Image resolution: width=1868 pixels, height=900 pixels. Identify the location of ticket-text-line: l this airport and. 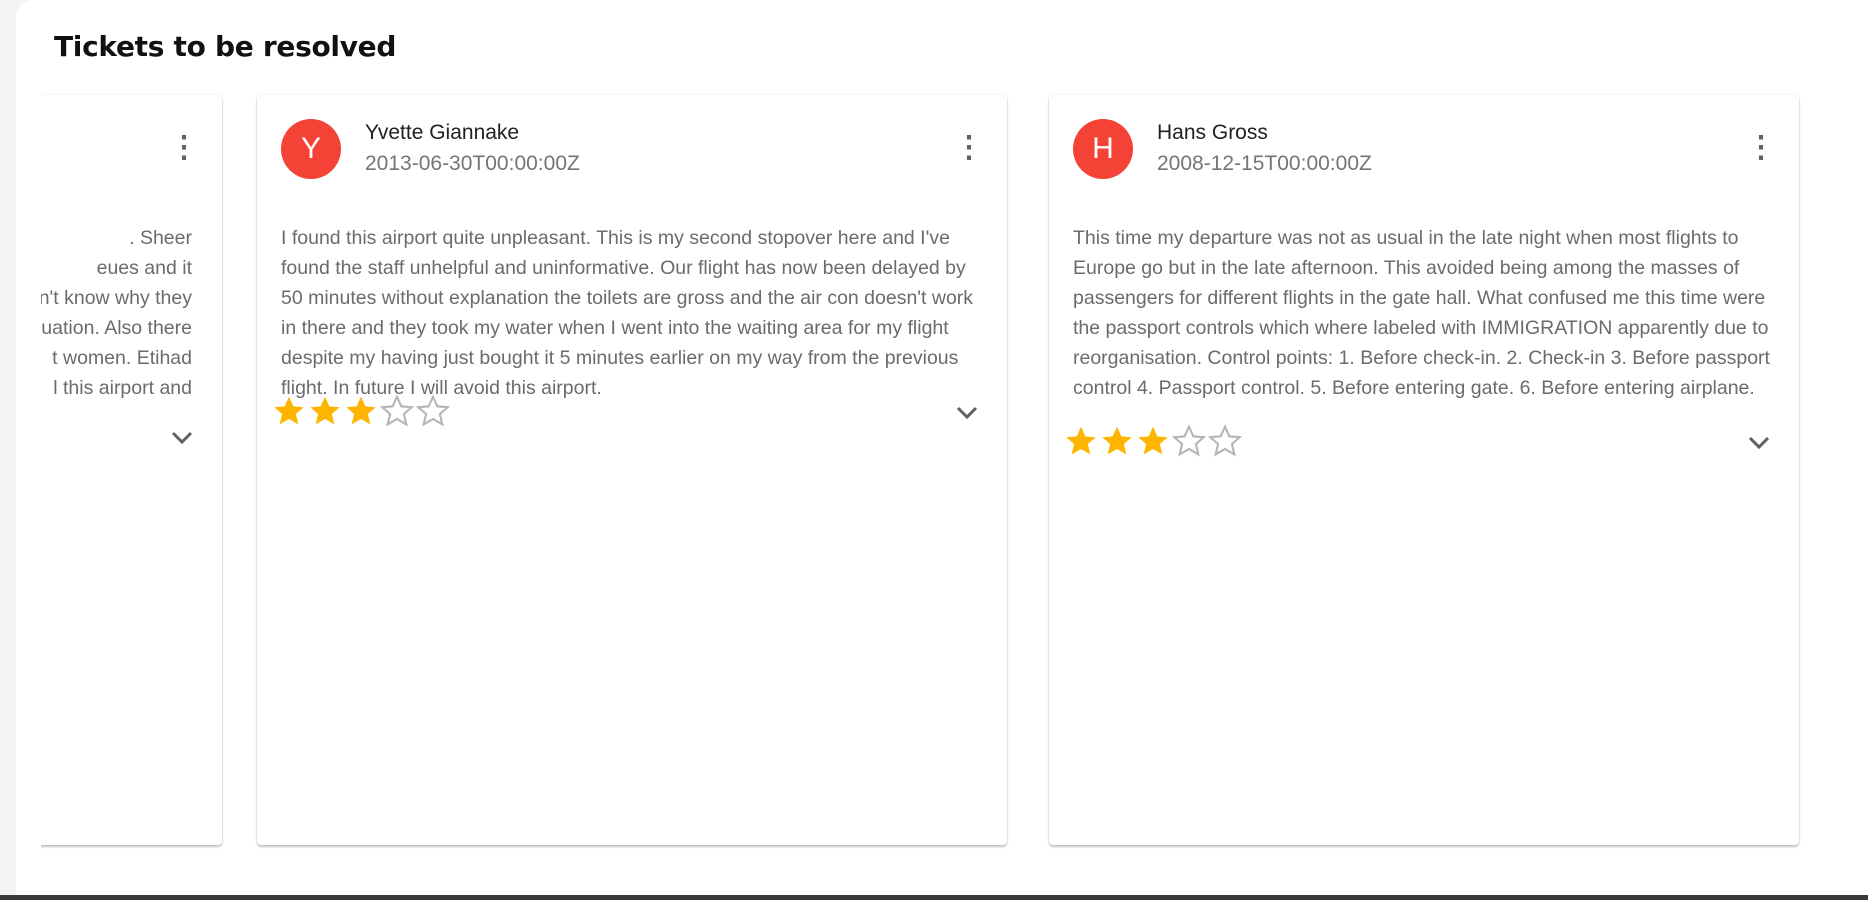
(122, 388).